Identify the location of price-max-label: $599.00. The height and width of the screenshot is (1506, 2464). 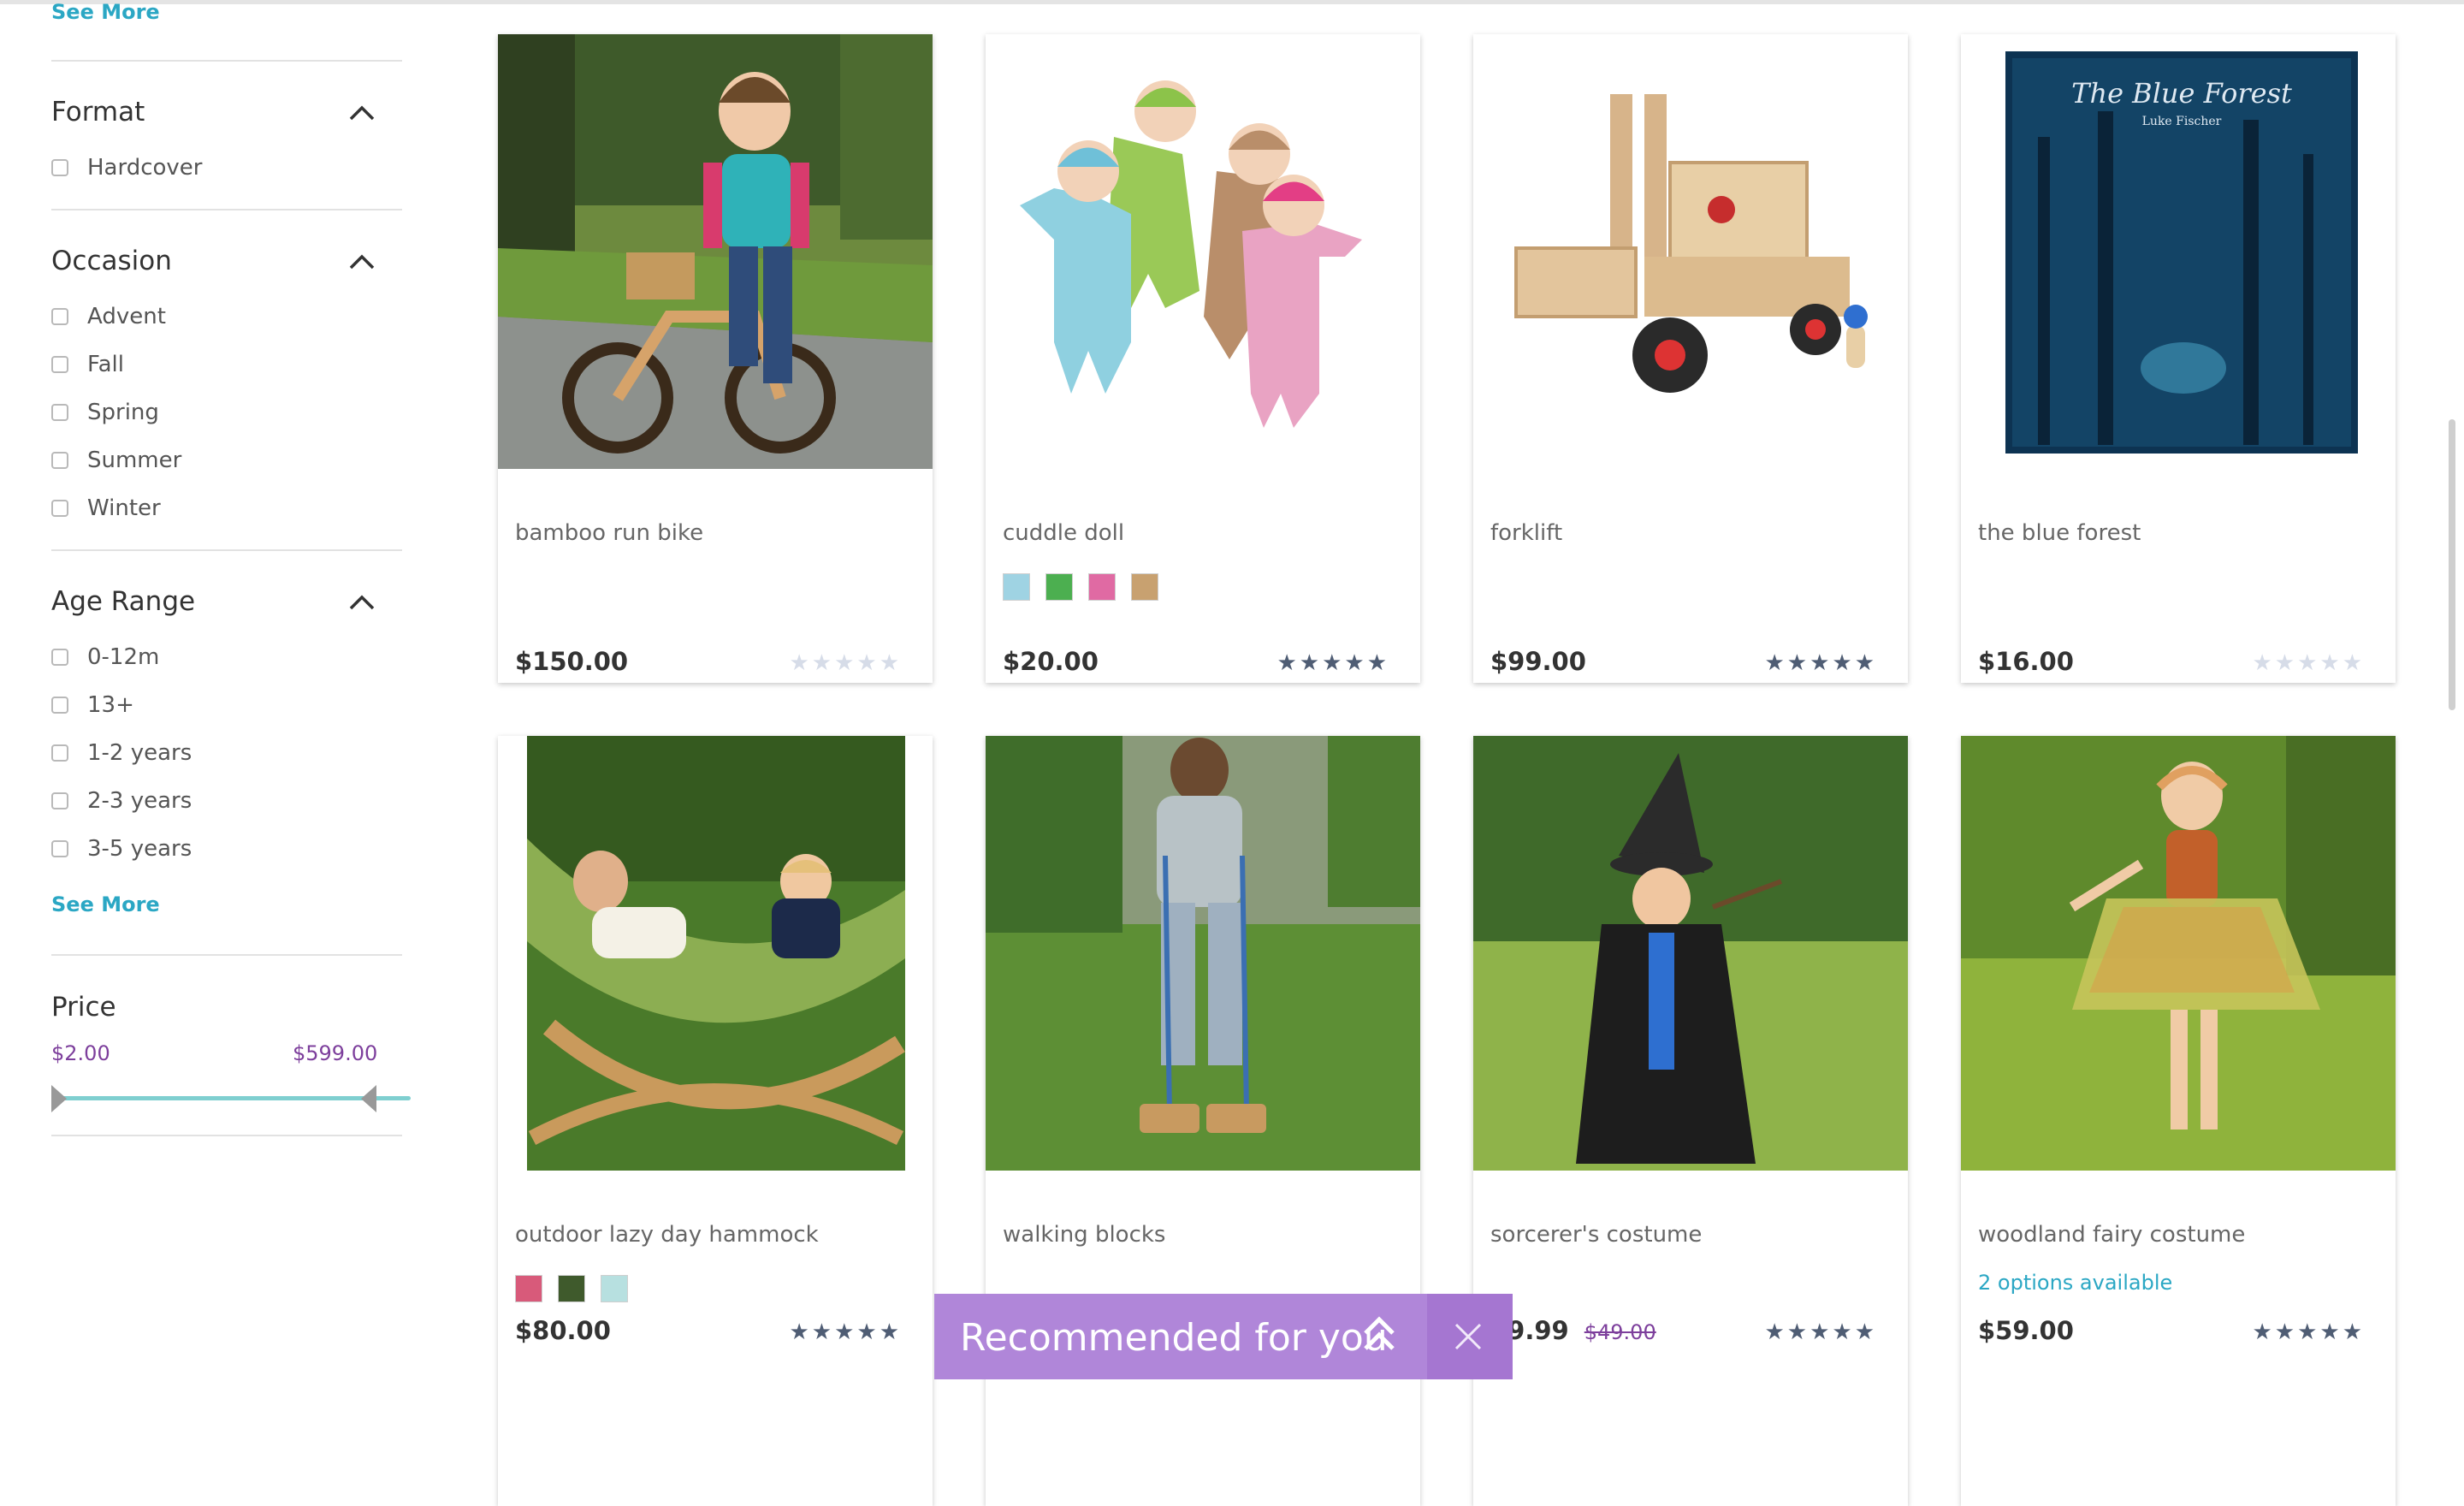
(335, 1053).